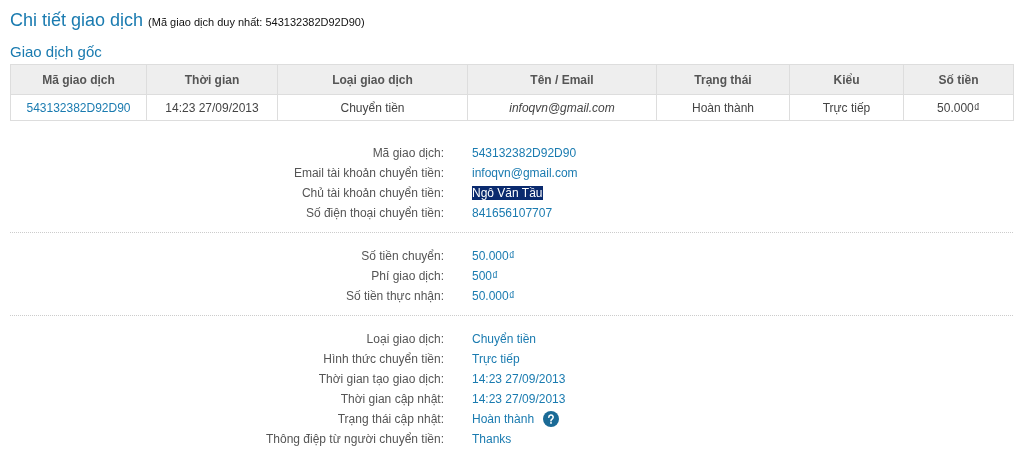 Image resolution: width=1023 pixels, height=457 pixels. Describe the element at coordinates (723, 107) in the screenshot. I see `table-cell: Hoàn thành` at that location.